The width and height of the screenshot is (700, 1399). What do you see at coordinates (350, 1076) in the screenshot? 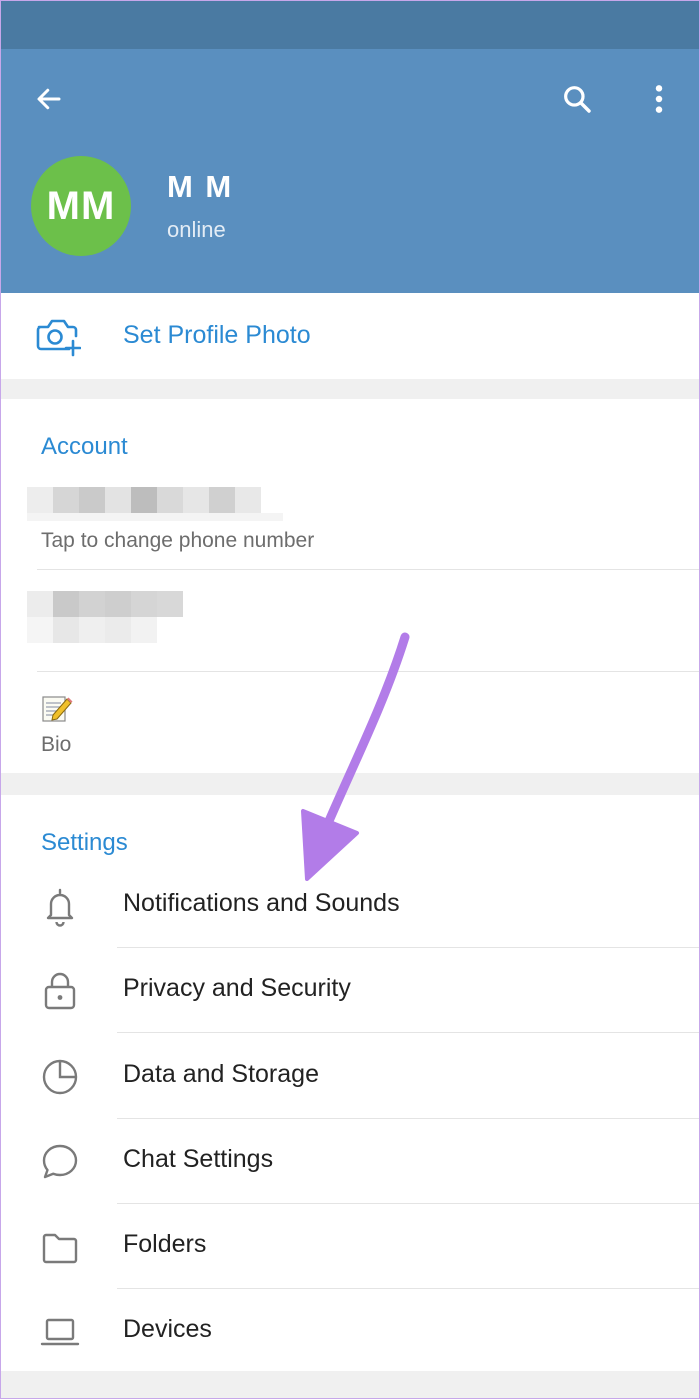
I see `settings-item-data-storage: Data and Storage` at bounding box center [350, 1076].